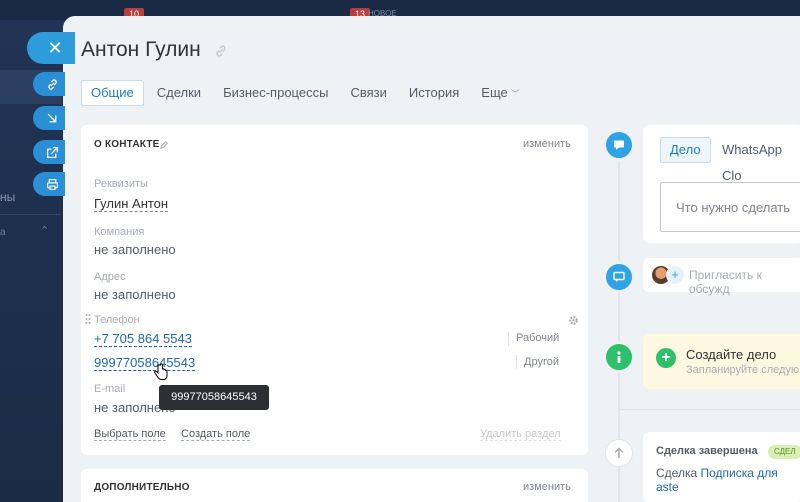 This screenshot has width=800, height=502. What do you see at coordinates (112, 93) in the screenshot?
I see `tab-general: Общие` at bounding box center [112, 93].